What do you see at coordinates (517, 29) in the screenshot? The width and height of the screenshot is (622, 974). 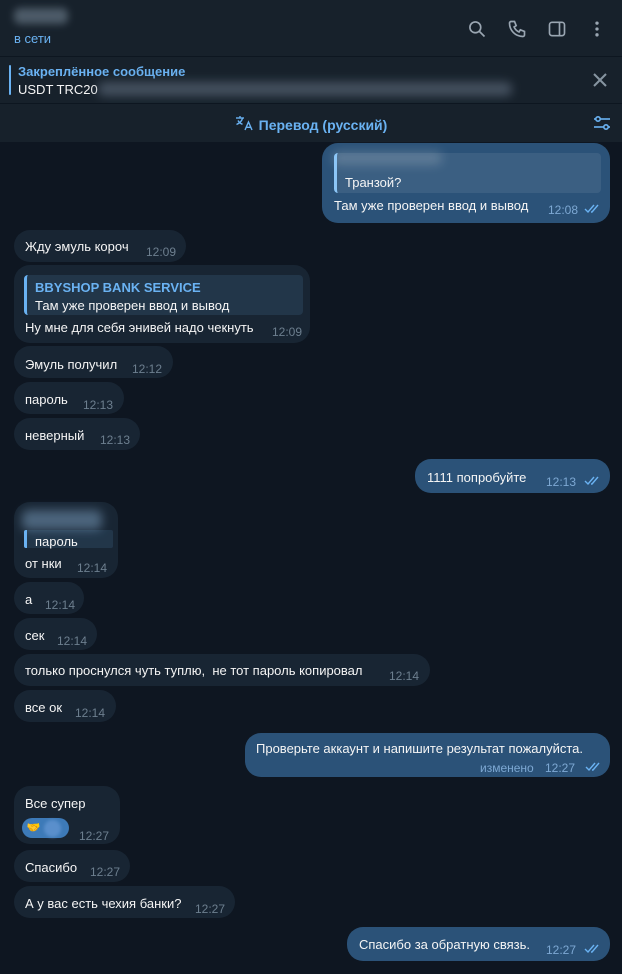 I see `phone-icon` at bounding box center [517, 29].